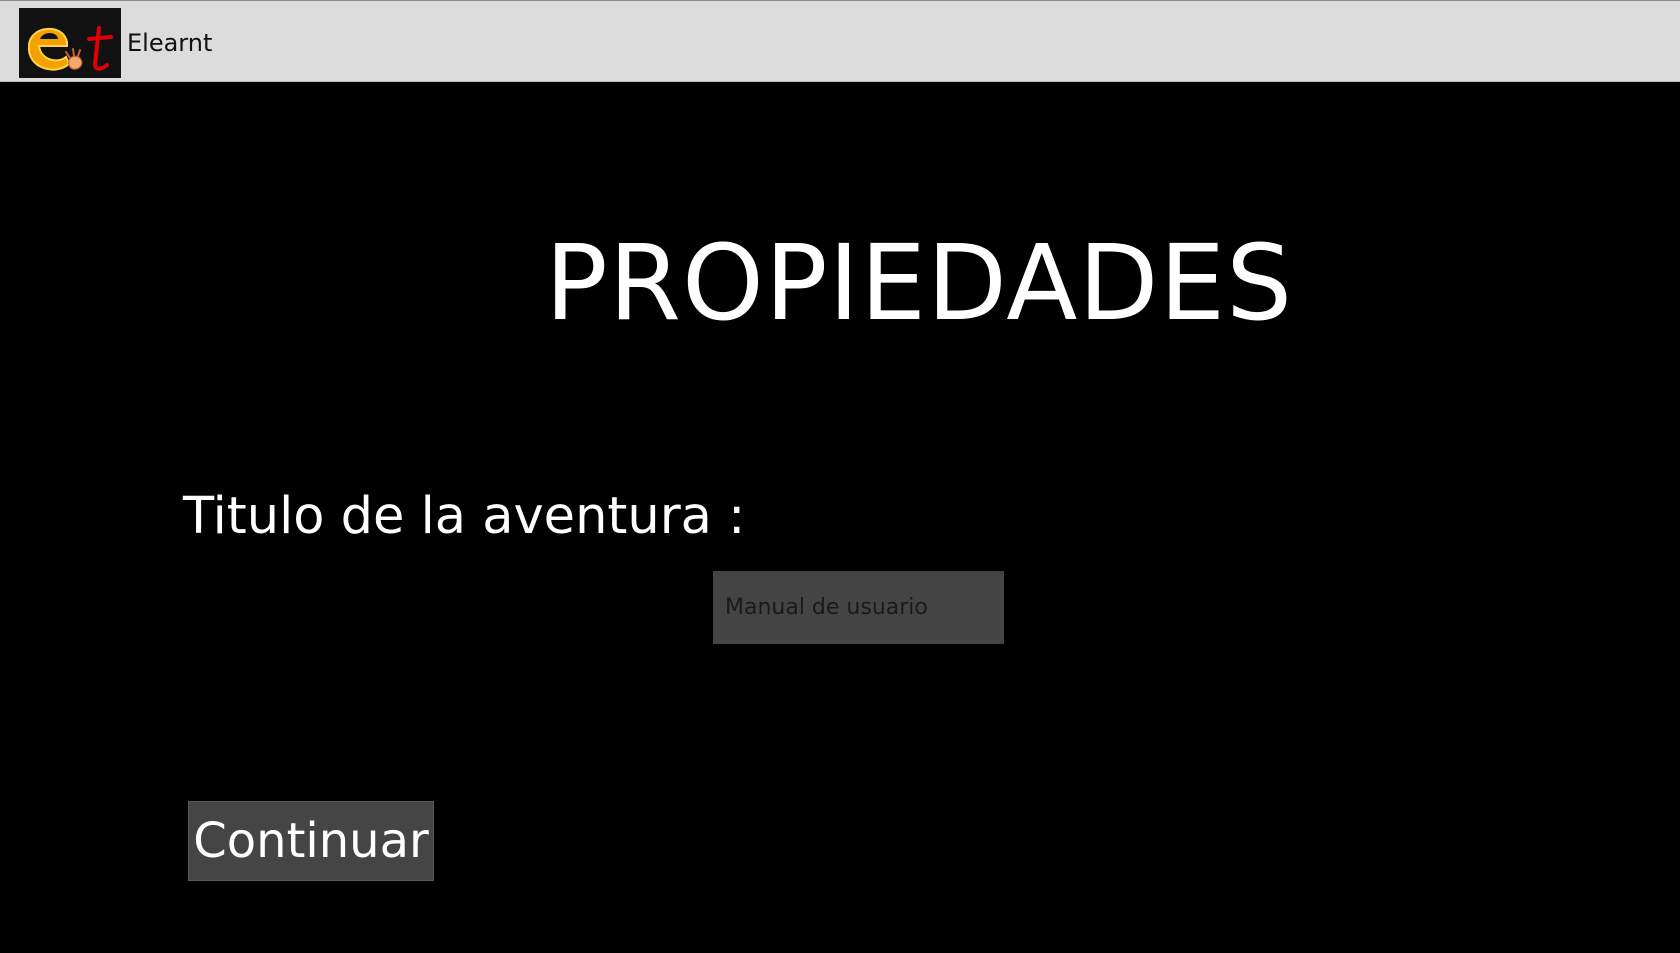 This screenshot has width=1680, height=953. Describe the element at coordinates (858, 607) in the screenshot. I see `adventure-title-input` at that location.